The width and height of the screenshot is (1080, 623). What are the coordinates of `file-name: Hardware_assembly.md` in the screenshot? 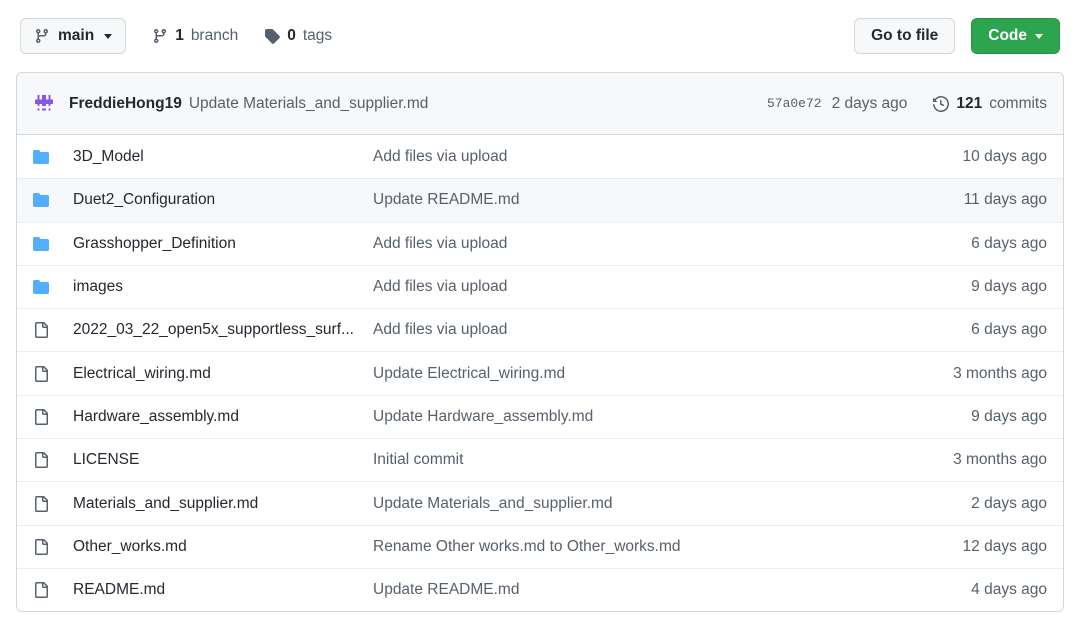 It's located at (223, 417).